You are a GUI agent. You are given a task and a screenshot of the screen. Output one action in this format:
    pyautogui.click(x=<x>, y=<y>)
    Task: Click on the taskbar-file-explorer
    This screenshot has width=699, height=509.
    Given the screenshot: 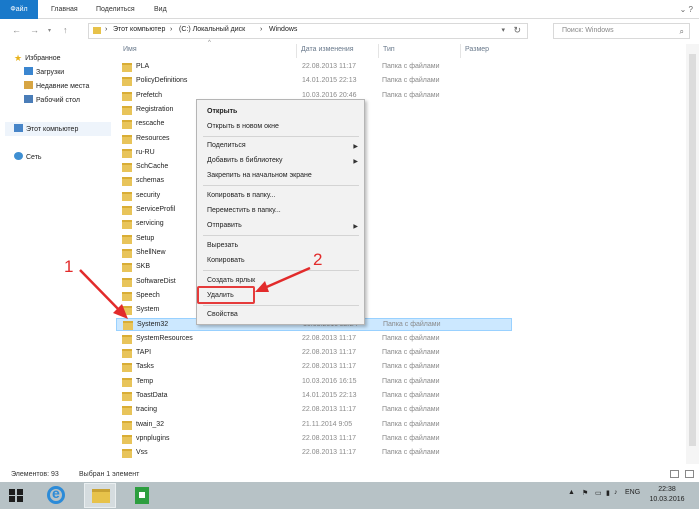 What is the action you would take?
    pyautogui.click(x=100, y=495)
    